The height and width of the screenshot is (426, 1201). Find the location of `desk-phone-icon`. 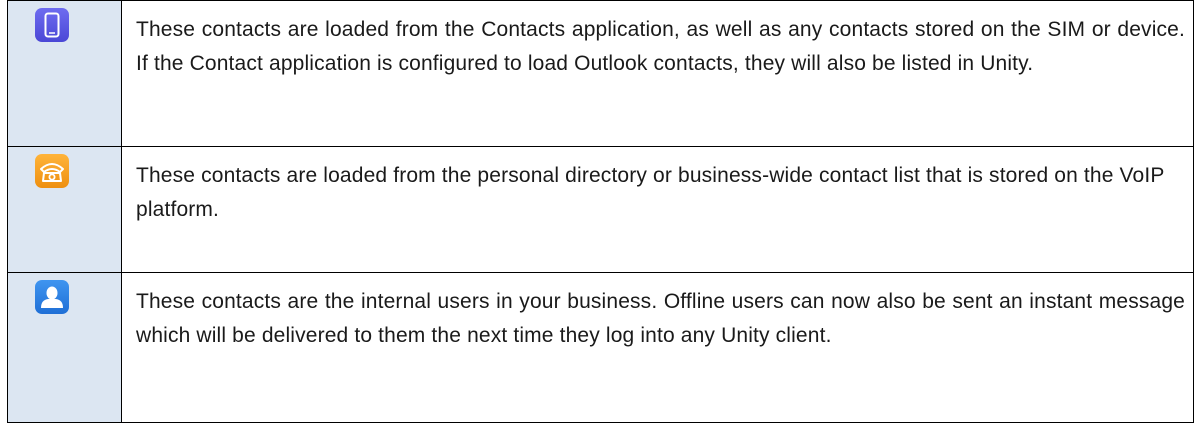

desk-phone-icon is located at coordinates (52, 171).